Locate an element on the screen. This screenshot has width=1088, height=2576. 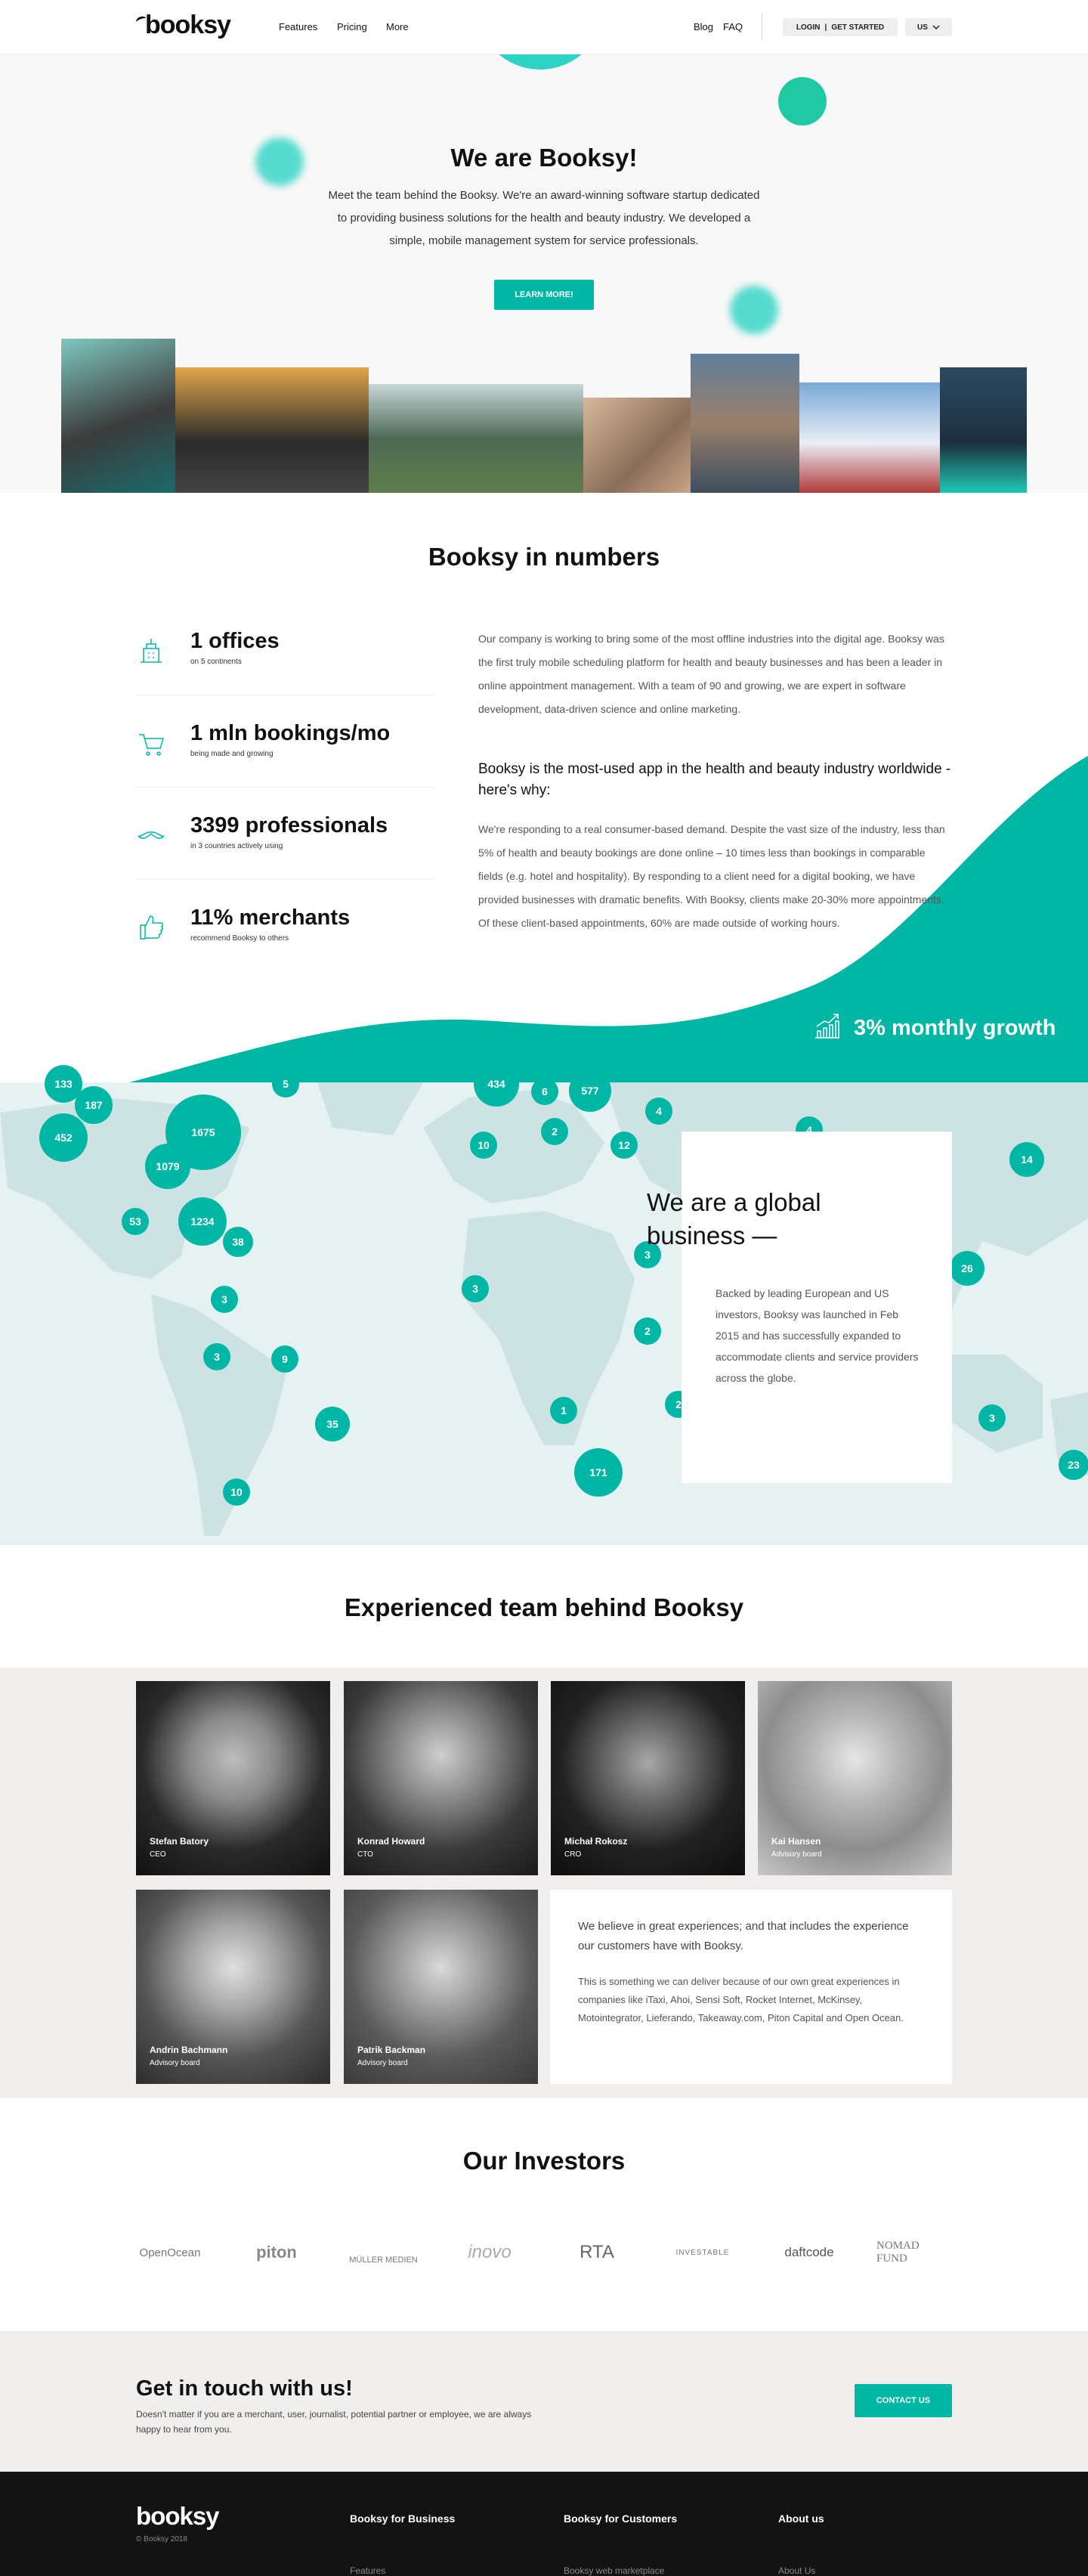
cart-icon is located at coordinates (152, 745).